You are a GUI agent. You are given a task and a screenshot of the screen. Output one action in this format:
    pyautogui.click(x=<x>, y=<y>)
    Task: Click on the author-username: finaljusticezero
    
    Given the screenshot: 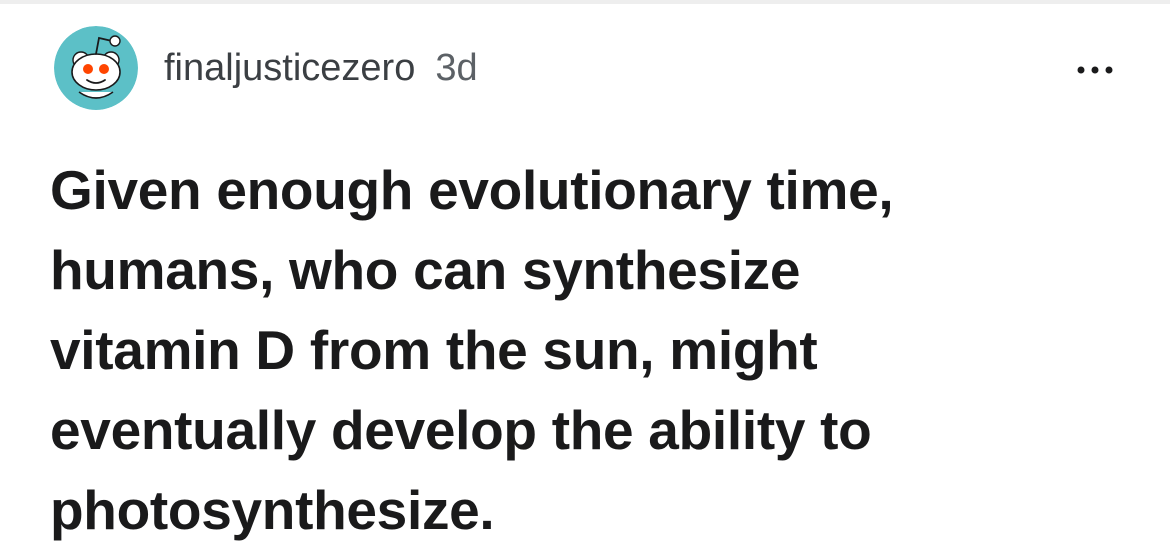 What is the action you would take?
    pyautogui.click(x=289, y=68)
    